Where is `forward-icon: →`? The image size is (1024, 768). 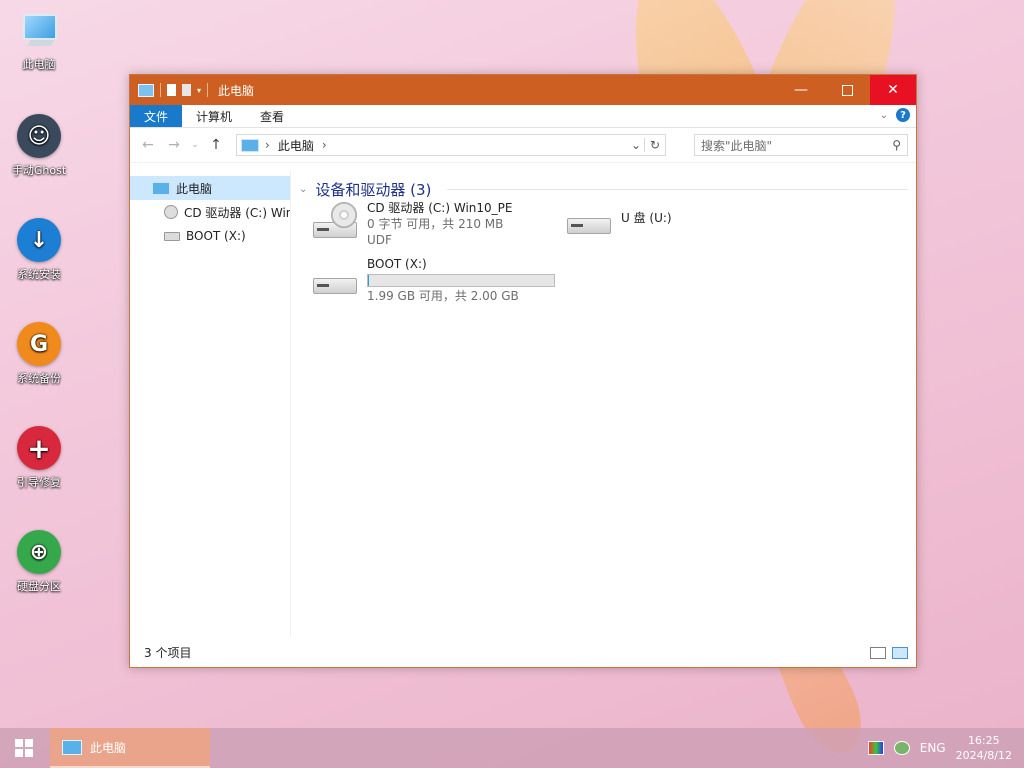 forward-icon: → is located at coordinates (174, 145).